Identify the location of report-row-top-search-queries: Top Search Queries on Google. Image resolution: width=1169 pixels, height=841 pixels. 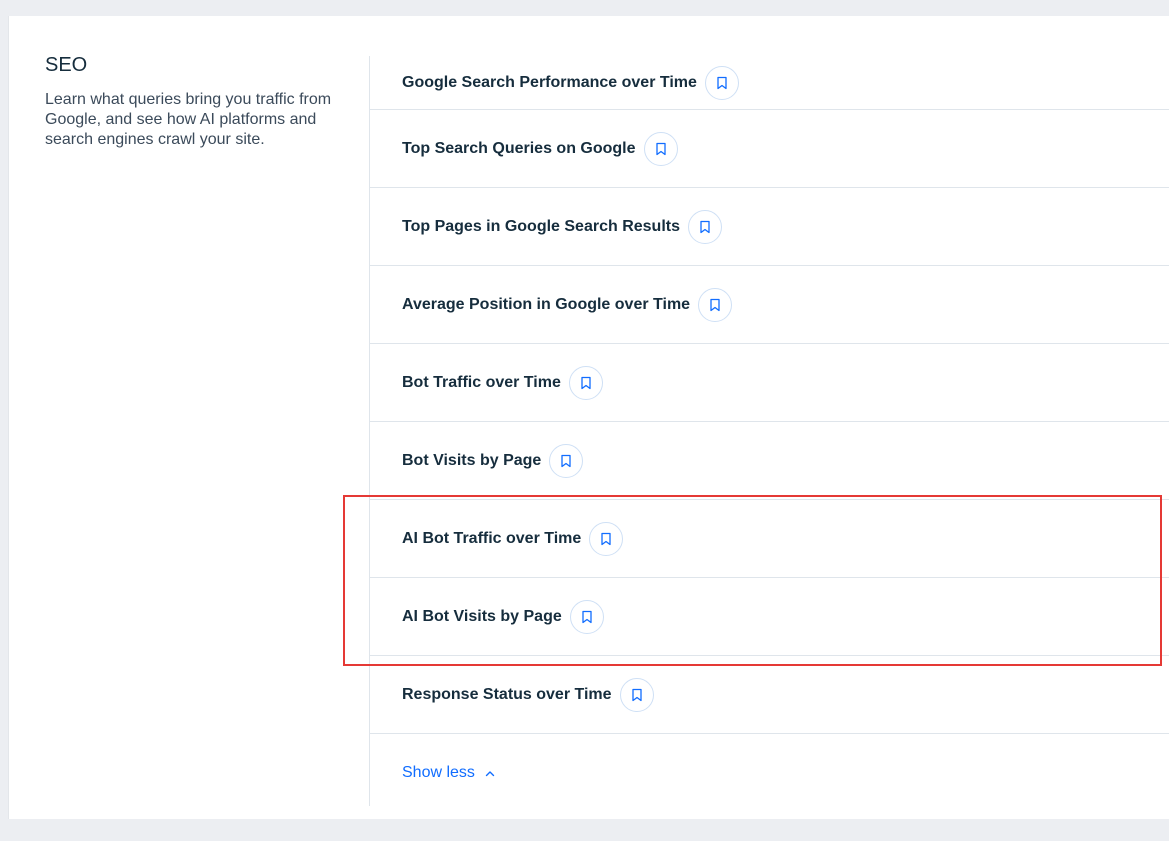
(769, 149).